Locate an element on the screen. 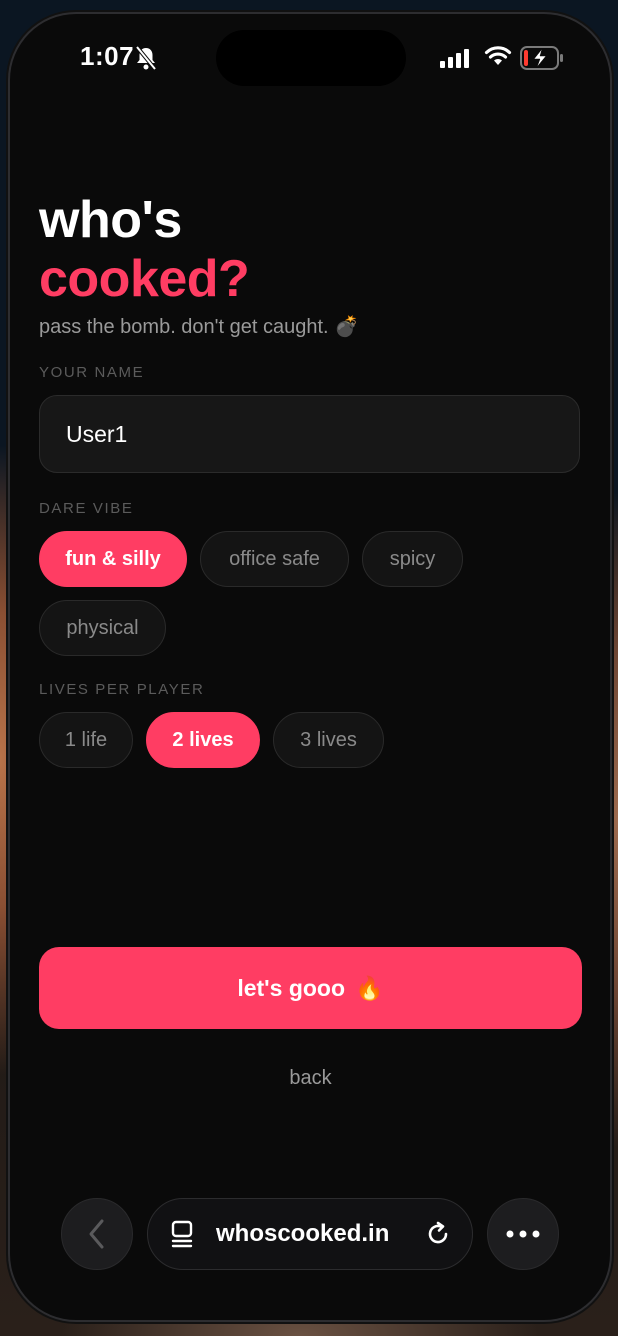 This screenshot has width=618, height=1336. dynamic-island is located at coordinates (311, 58).